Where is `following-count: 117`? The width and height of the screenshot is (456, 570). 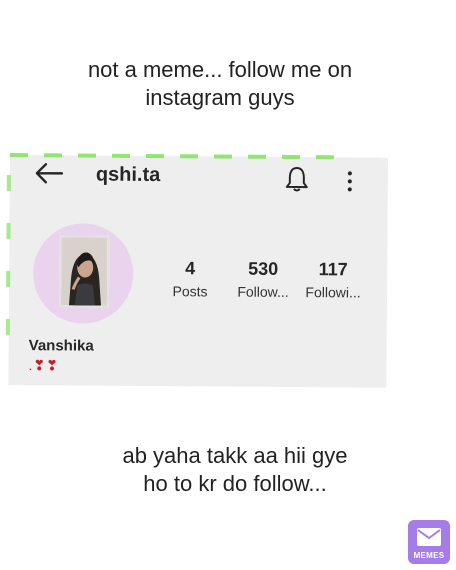
following-count: 117 is located at coordinates (333, 269).